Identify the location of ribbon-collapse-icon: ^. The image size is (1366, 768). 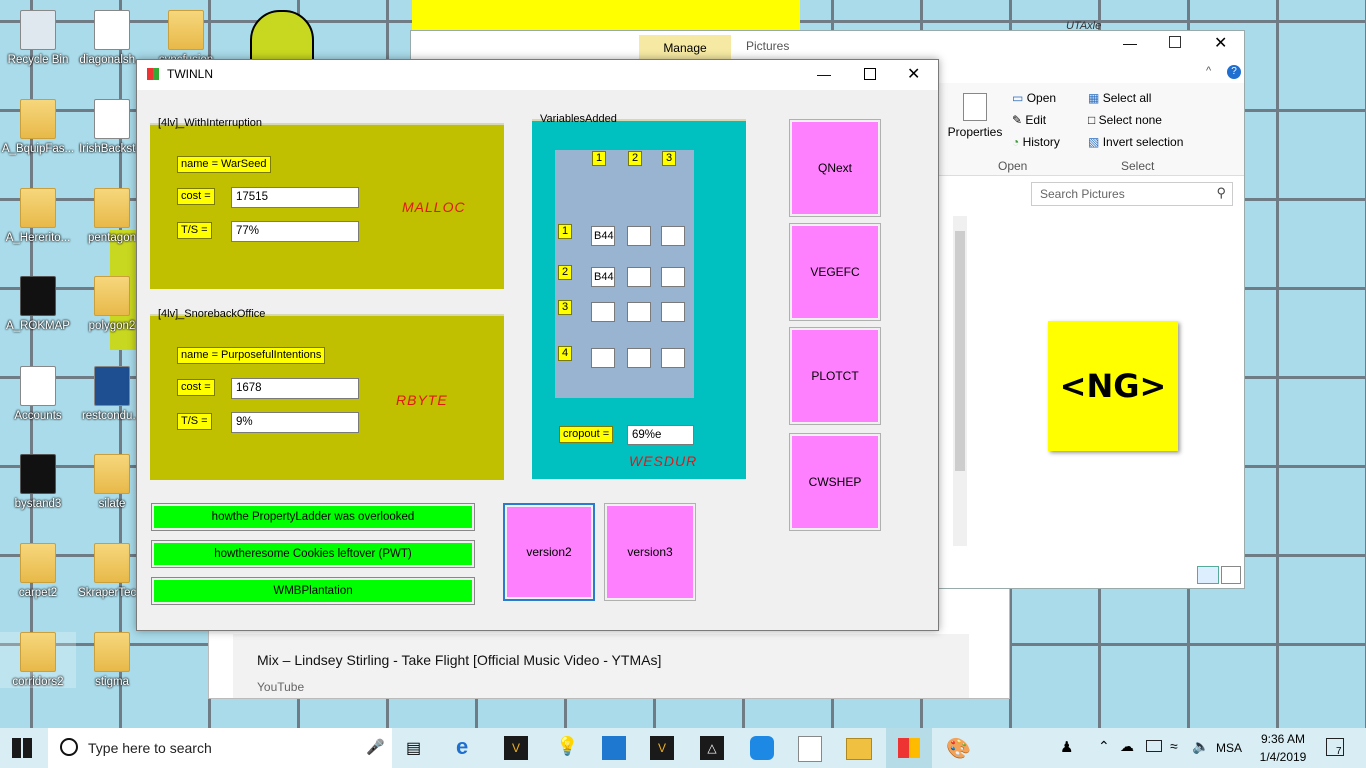
(1208, 71).